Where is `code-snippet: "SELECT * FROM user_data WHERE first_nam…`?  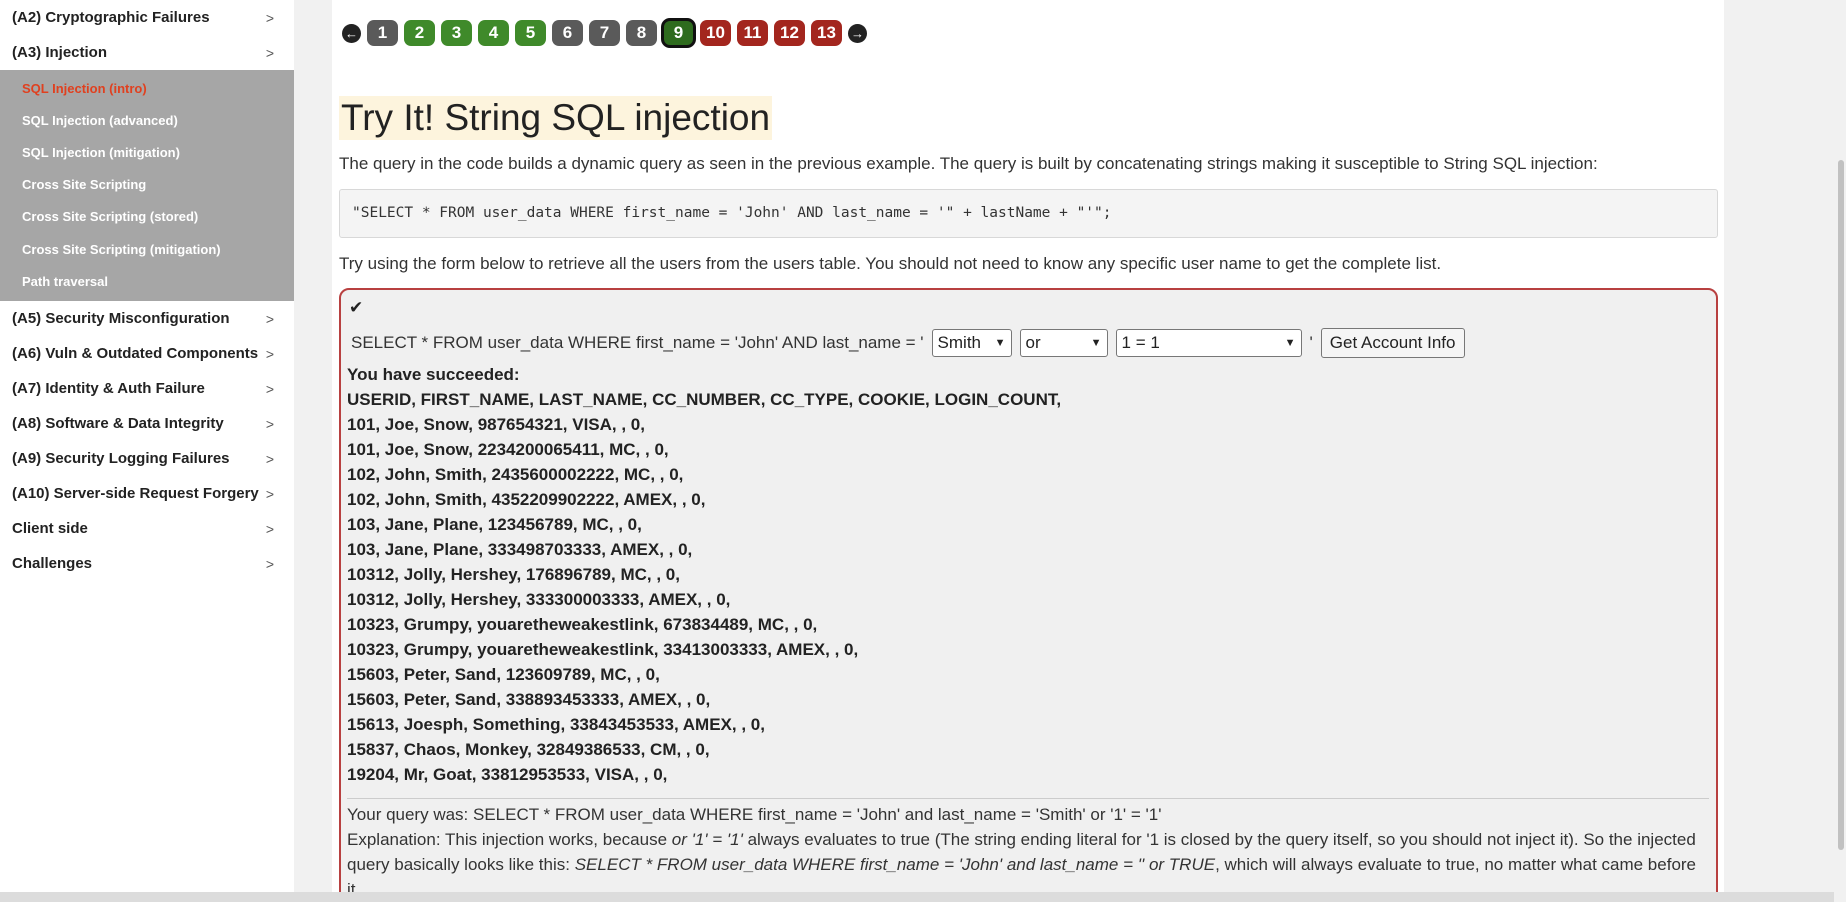 code-snippet: "SELECT * FROM user_data WHERE first_nam… is located at coordinates (1028, 213).